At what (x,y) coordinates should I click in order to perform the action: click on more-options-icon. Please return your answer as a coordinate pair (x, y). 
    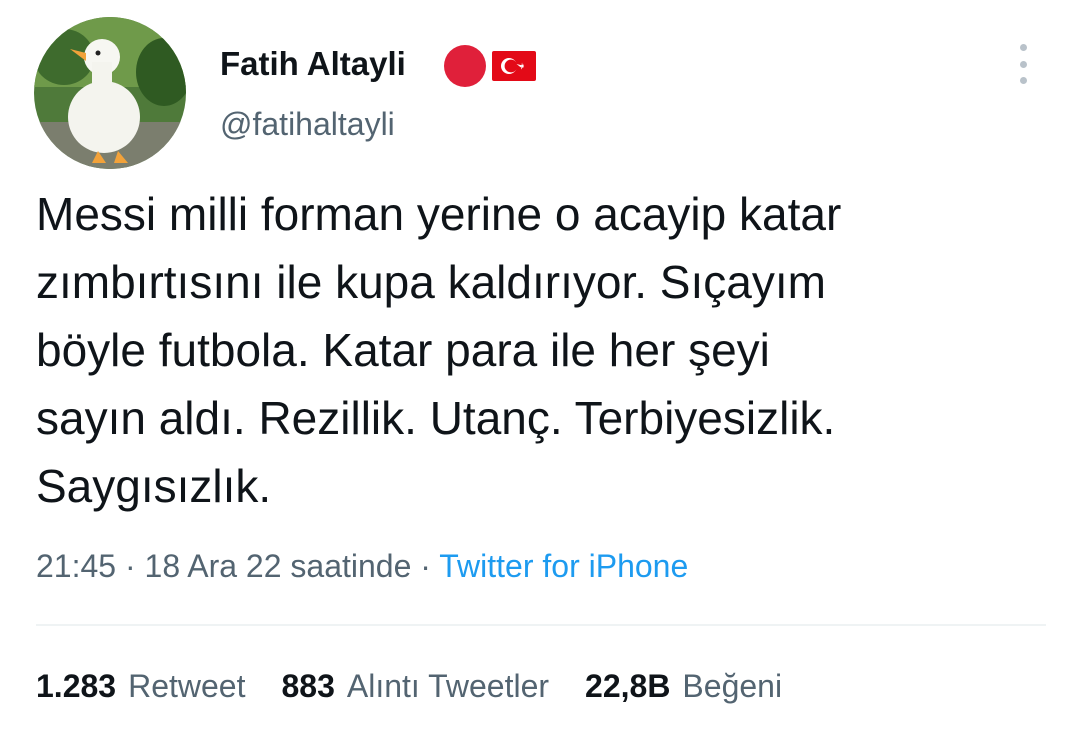
    Looking at the image, I should click on (1023, 64).